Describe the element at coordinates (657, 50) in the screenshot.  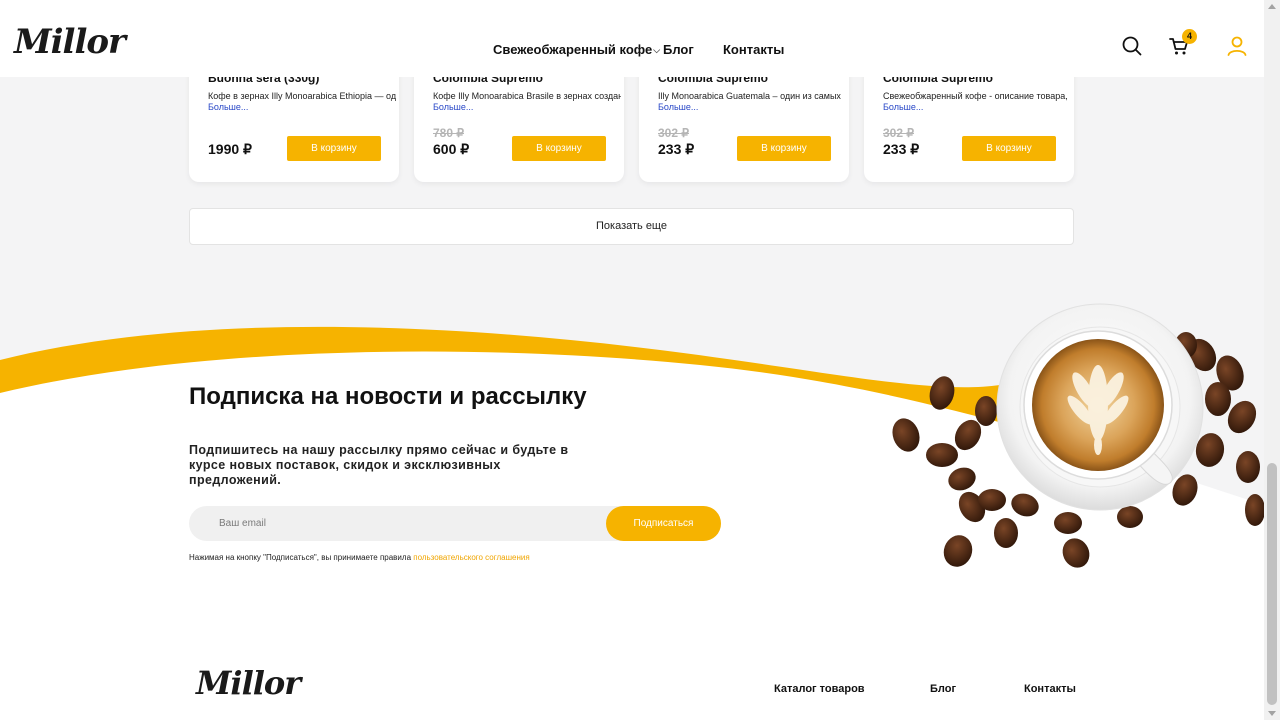
I see `chevron-down-icon: ⌵` at that location.